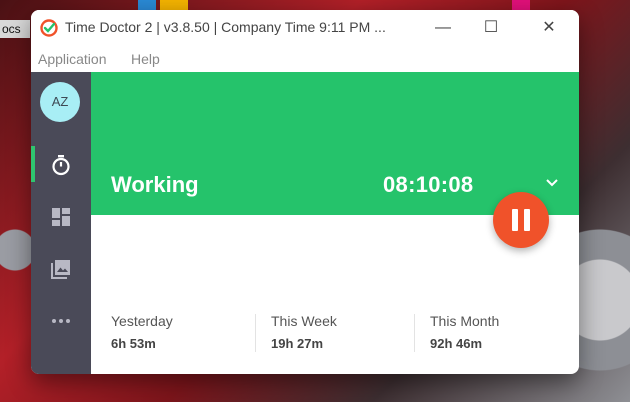  I want to click on minimize-button: —, so click(443, 28).